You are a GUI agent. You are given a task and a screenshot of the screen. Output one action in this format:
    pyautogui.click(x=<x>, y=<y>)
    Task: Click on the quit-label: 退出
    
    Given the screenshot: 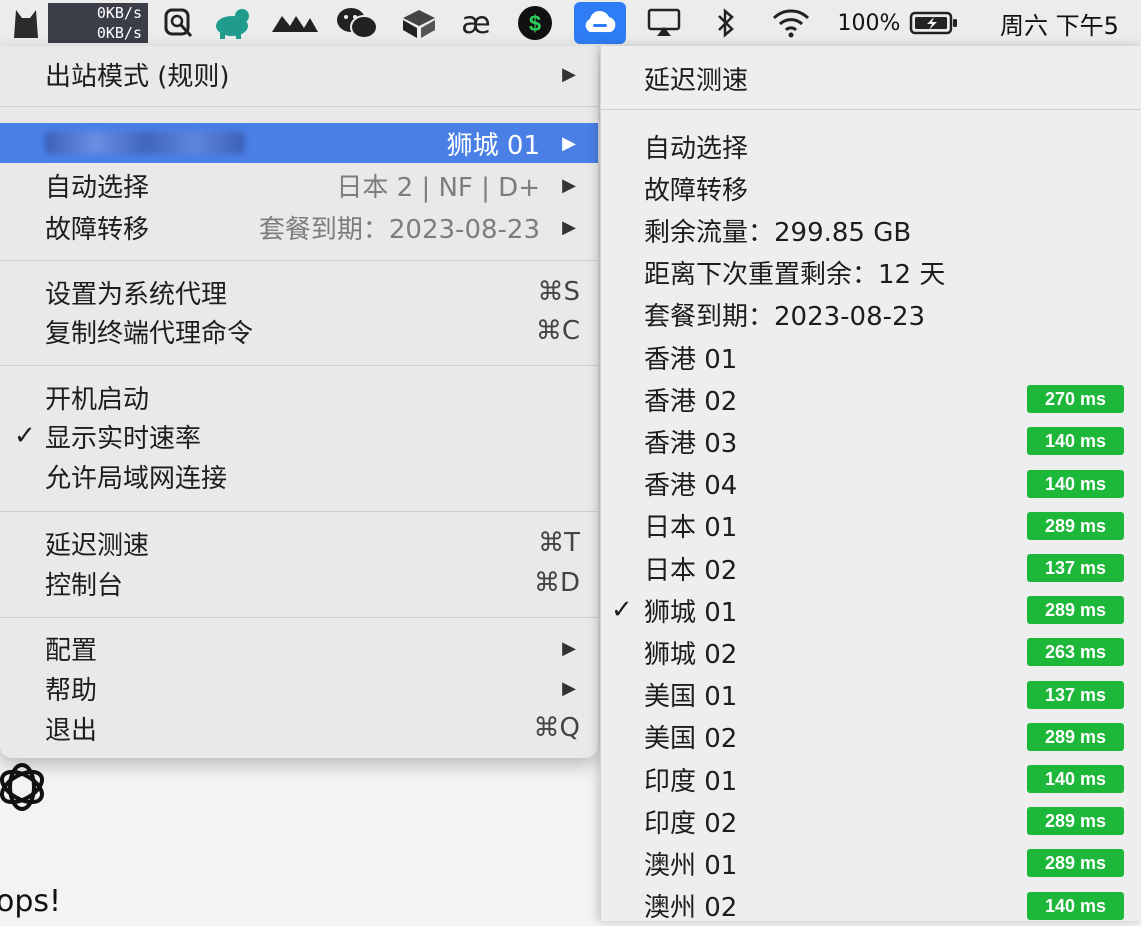 What is the action you would take?
    pyautogui.click(x=71, y=730)
    